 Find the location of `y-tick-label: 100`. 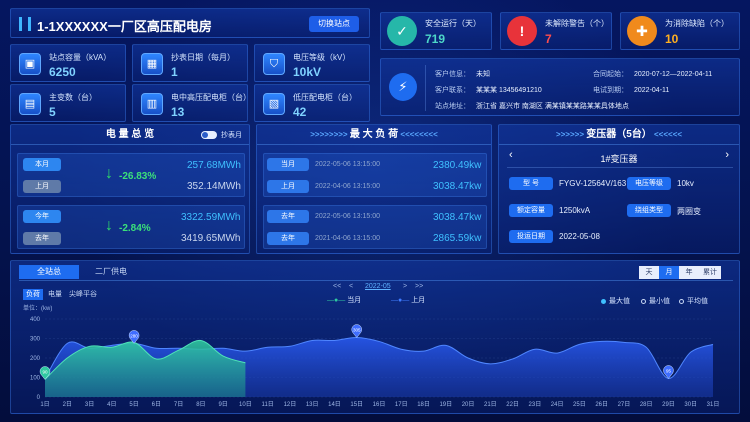

y-tick-label: 100 is located at coordinates (35, 379).